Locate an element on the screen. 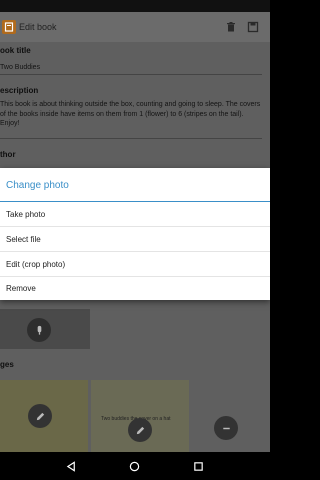 This screenshot has height=480, width=320. home-button is located at coordinates (135, 466).